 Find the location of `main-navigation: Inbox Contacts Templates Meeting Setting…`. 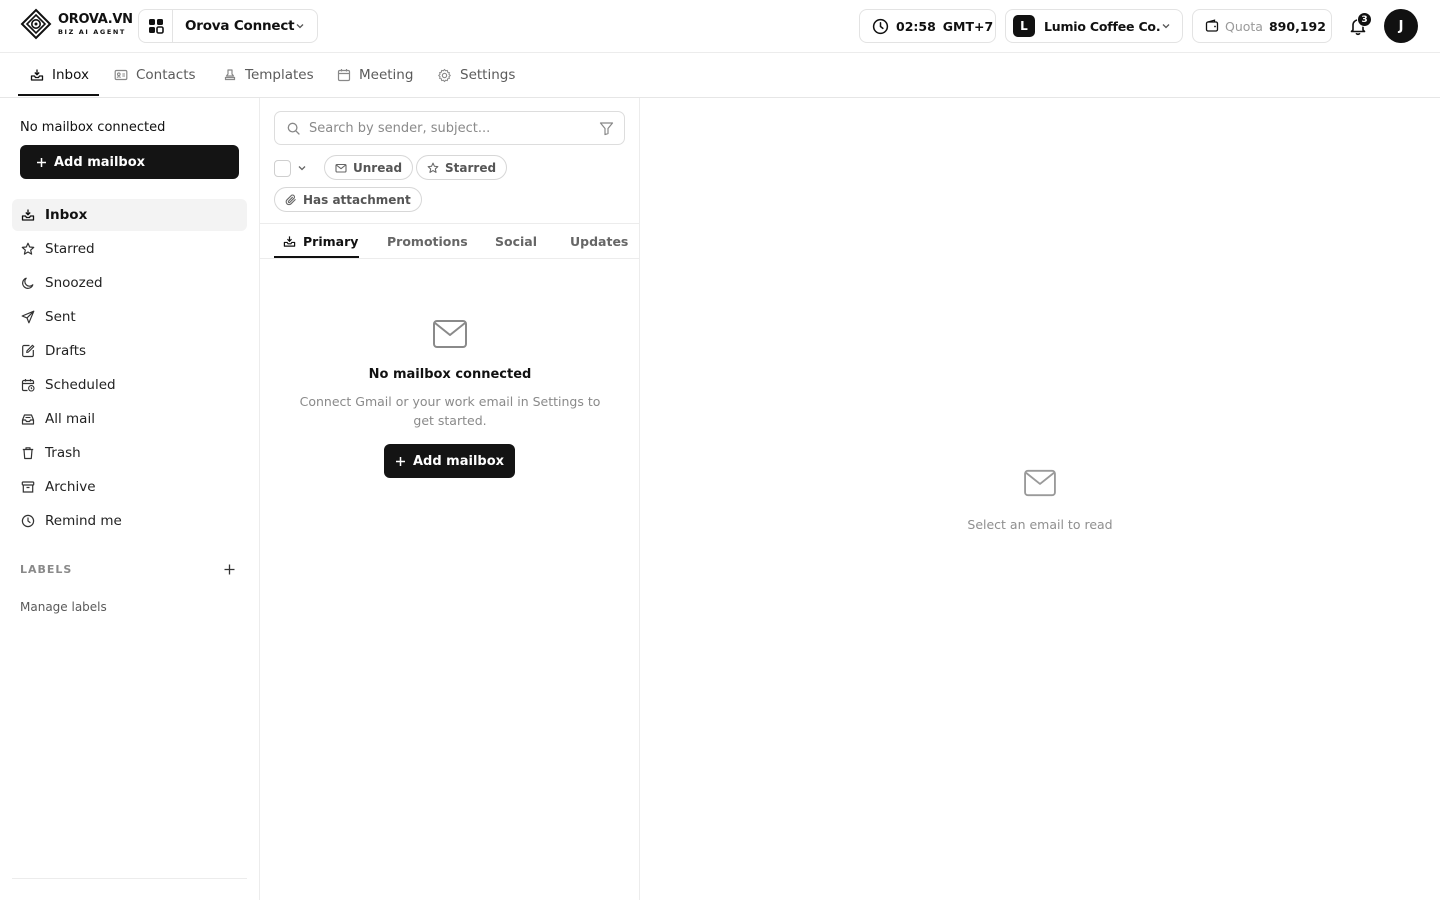

main-navigation: Inbox Contacts Templates Meeting Setting… is located at coordinates (720, 75).